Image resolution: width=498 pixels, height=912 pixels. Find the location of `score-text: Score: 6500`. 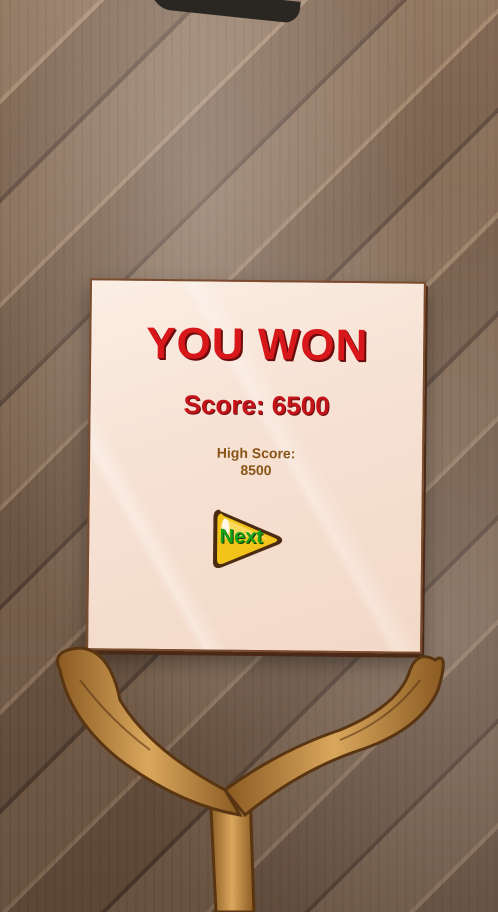

score-text: Score: 6500 is located at coordinates (256, 405).